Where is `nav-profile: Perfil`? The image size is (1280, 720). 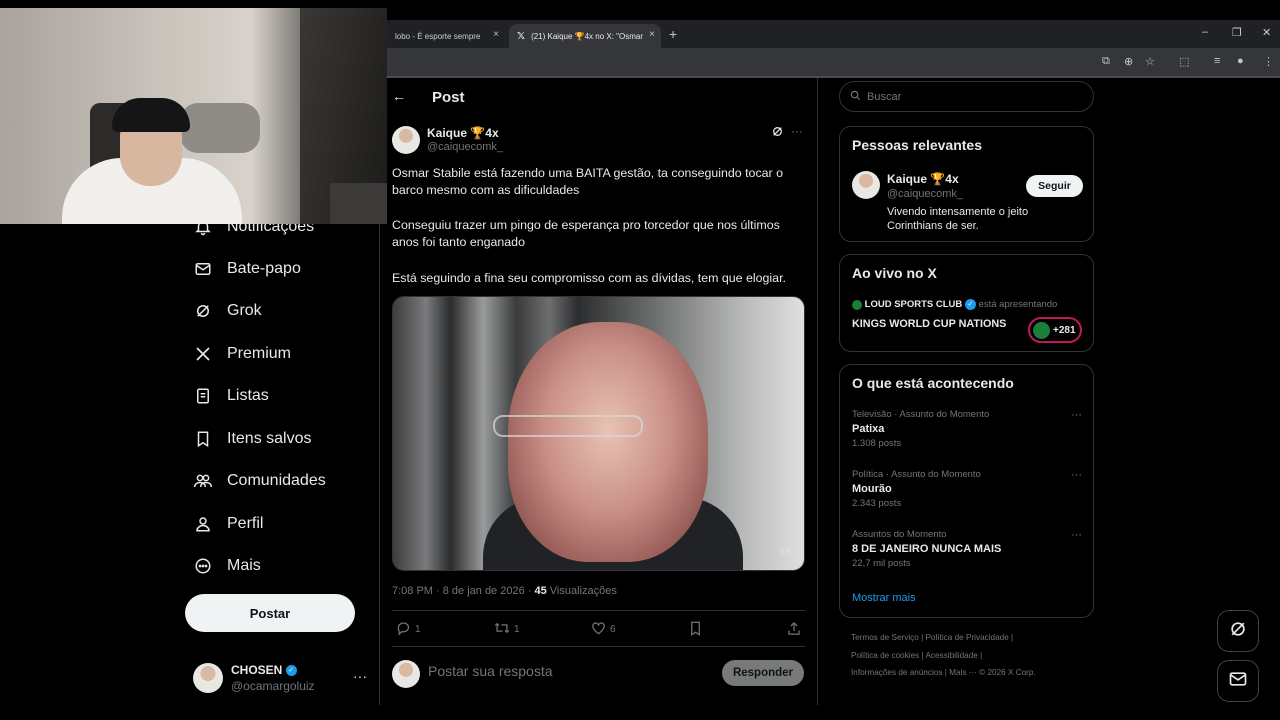 nav-profile: Perfil is located at coordinates (228, 524).